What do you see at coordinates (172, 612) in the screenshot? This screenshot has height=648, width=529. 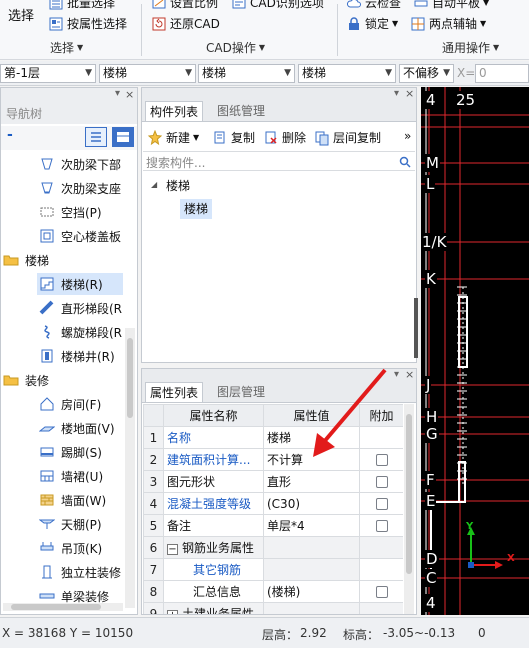 I see `expand-icon: +` at bounding box center [172, 612].